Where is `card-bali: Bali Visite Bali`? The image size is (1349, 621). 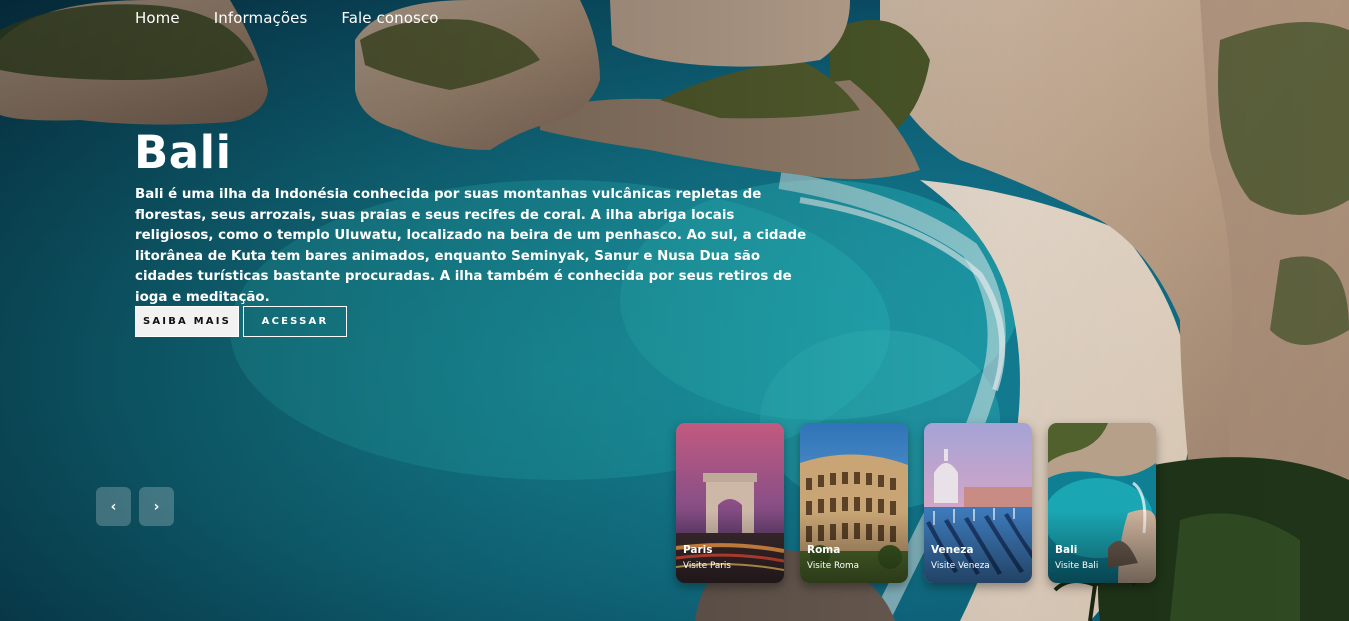
card-bali: Bali Visite Bali is located at coordinates (1102, 503).